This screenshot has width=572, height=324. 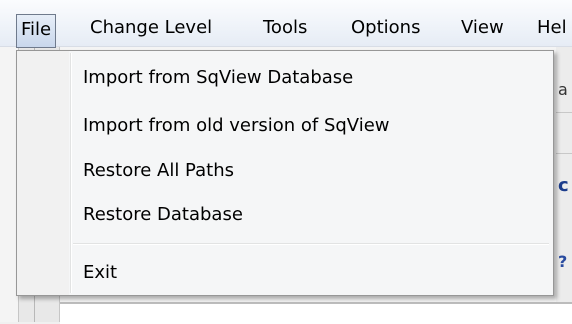 I want to click on background-text-fragment: a, so click(x=563, y=89).